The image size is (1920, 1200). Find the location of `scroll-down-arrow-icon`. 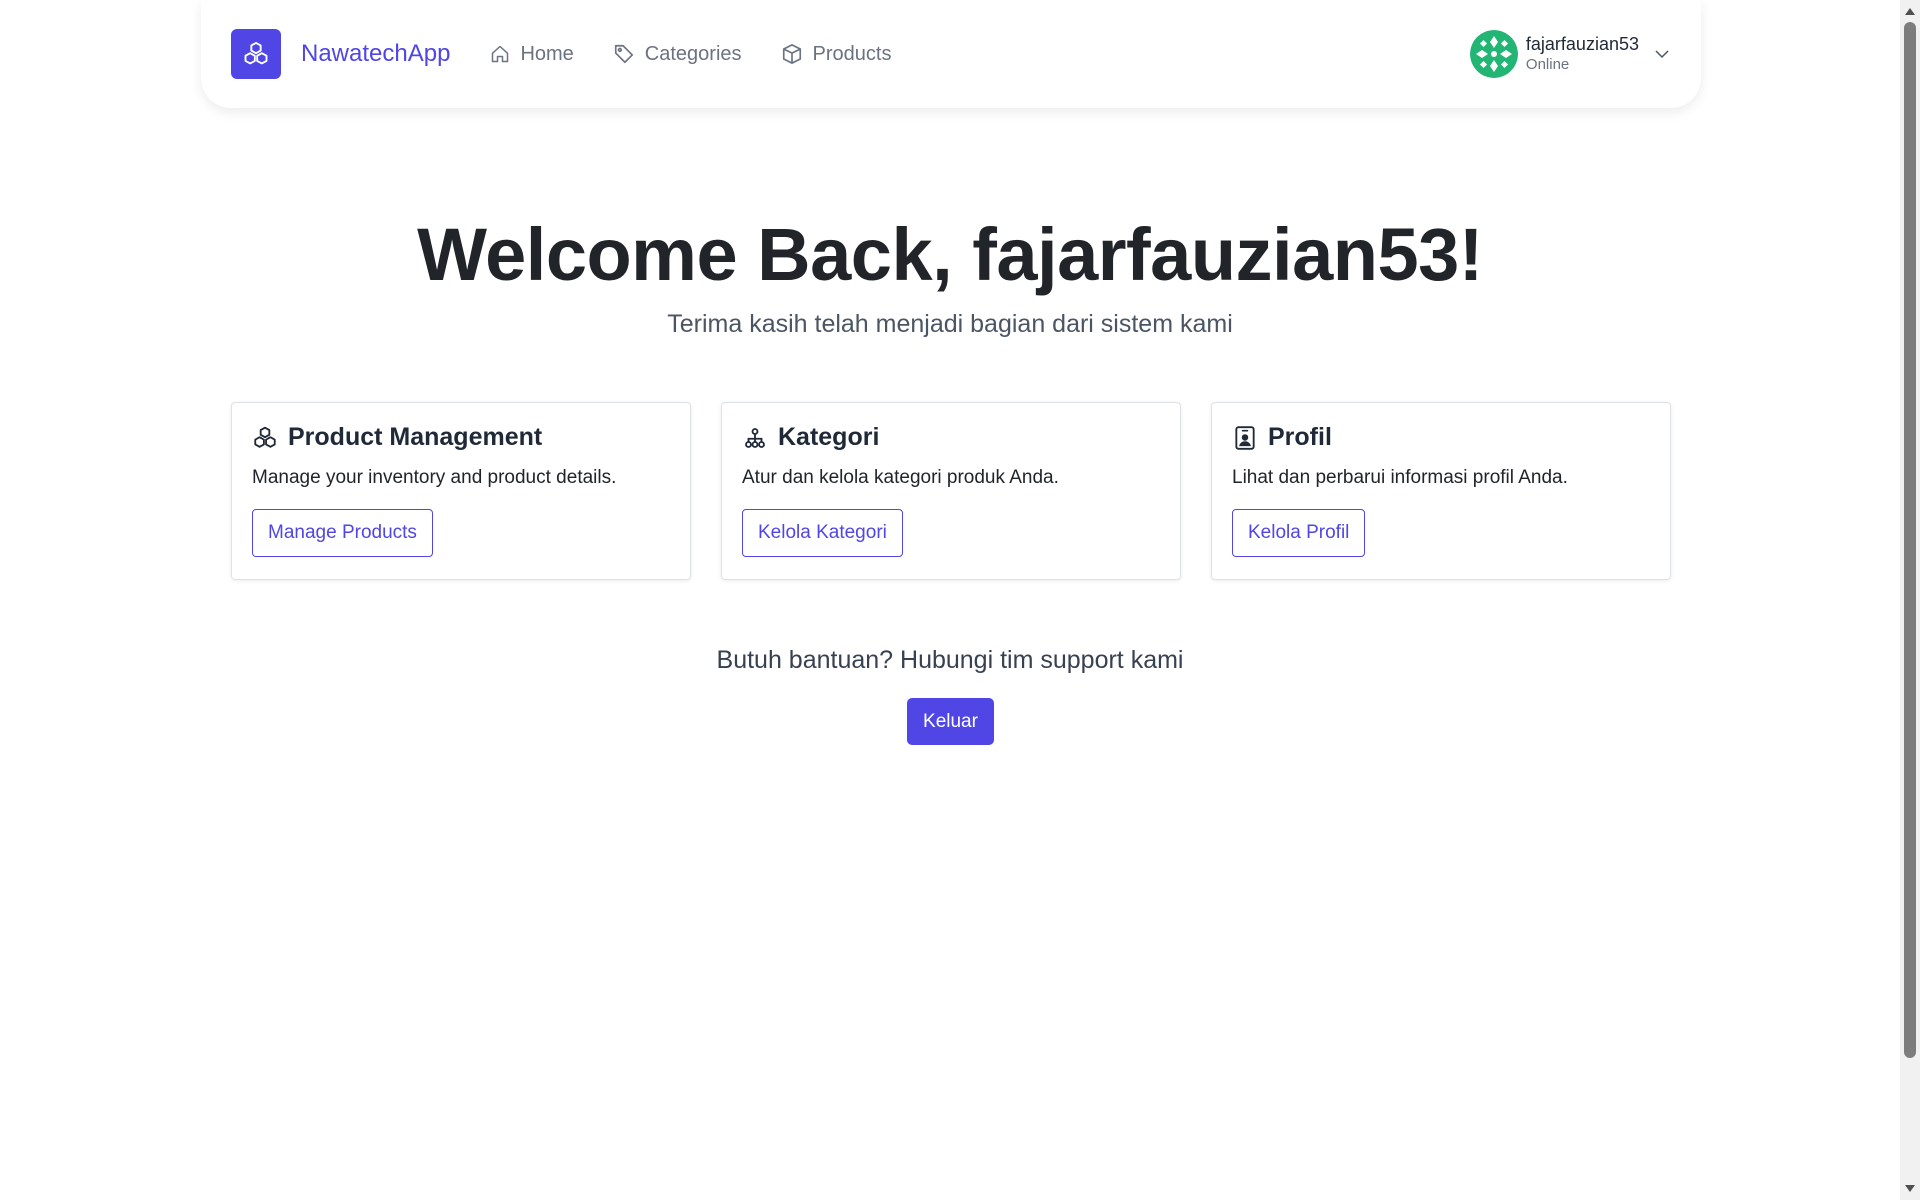

scroll-down-arrow-icon is located at coordinates (1910, 1188).